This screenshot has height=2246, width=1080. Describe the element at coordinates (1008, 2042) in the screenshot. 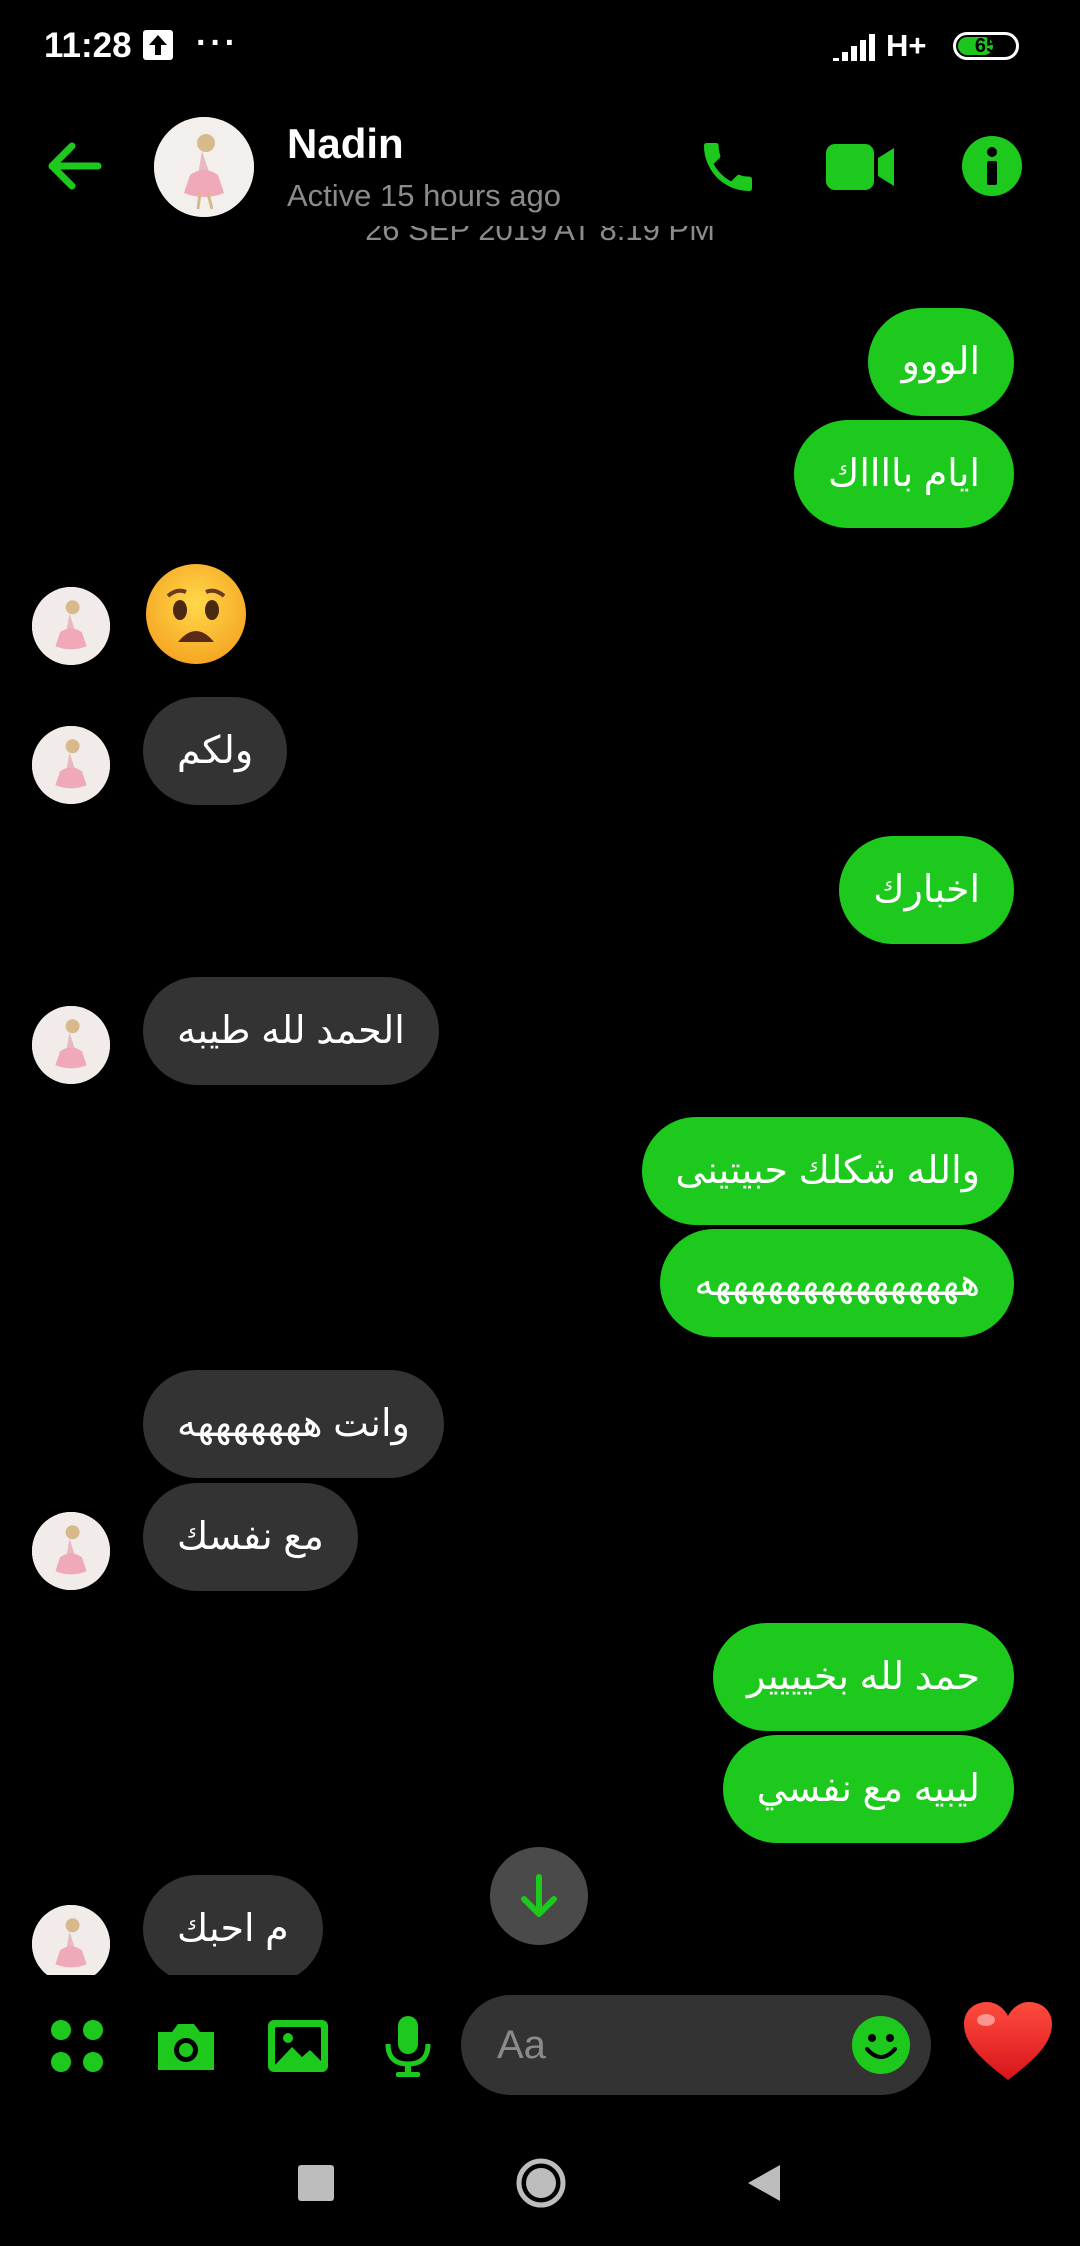

I see `heart-icon` at that location.